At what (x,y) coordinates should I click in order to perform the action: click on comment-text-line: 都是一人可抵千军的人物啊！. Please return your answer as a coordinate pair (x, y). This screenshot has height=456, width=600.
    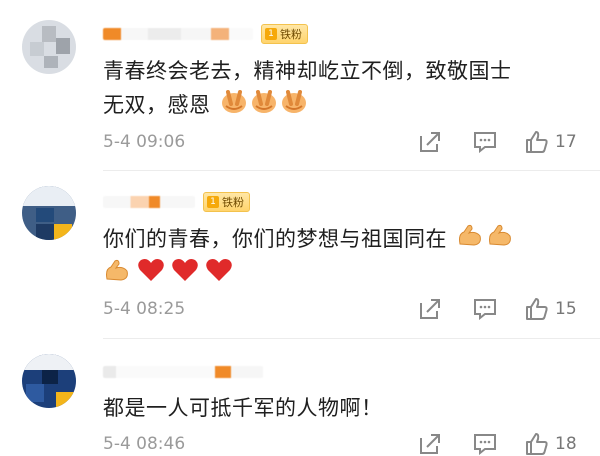
    Looking at the image, I should click on (243, 408).